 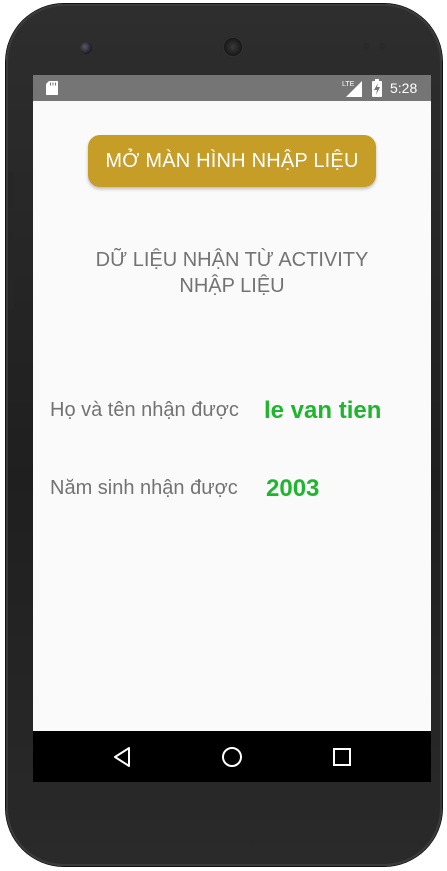 What do you see at coordinates (293, 488) in the screenshot?
I see `year-value: 2003` at bounding box center [293, 488].